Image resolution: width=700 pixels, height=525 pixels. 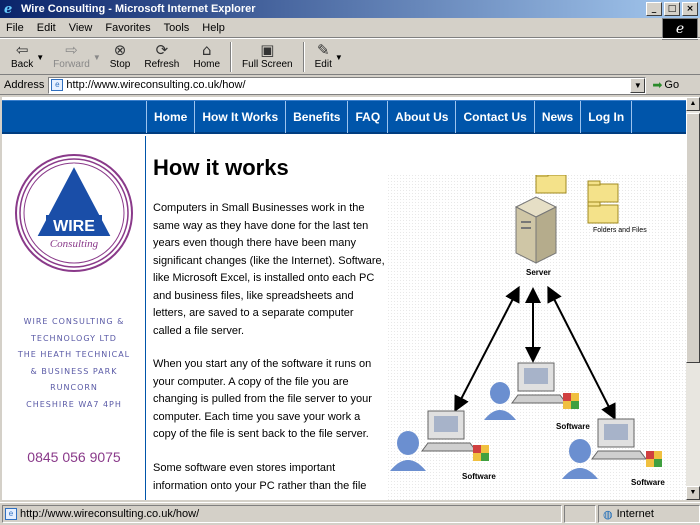 I want to click on nav-contact-us: Contact Us, so click(x=494, y=117).